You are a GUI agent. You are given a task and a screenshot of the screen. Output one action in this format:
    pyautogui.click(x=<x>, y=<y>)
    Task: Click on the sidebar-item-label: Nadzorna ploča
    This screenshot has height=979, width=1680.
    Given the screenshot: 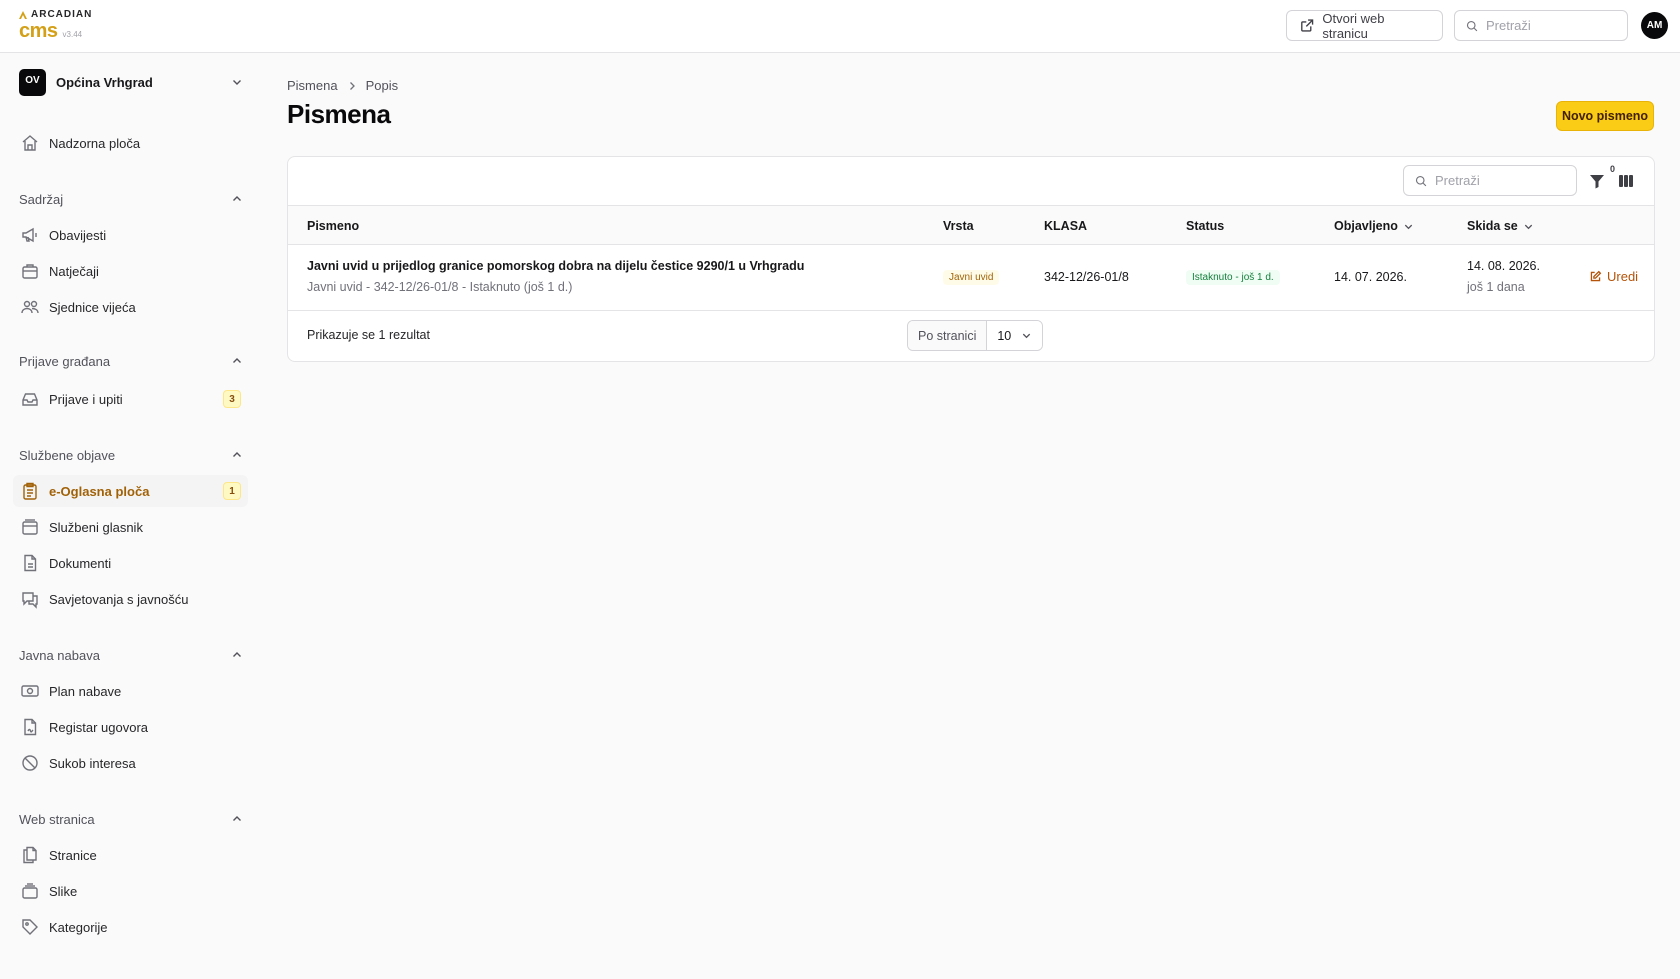 What is the action you would take?
    pyautogui.click(x=95, y=143)
    